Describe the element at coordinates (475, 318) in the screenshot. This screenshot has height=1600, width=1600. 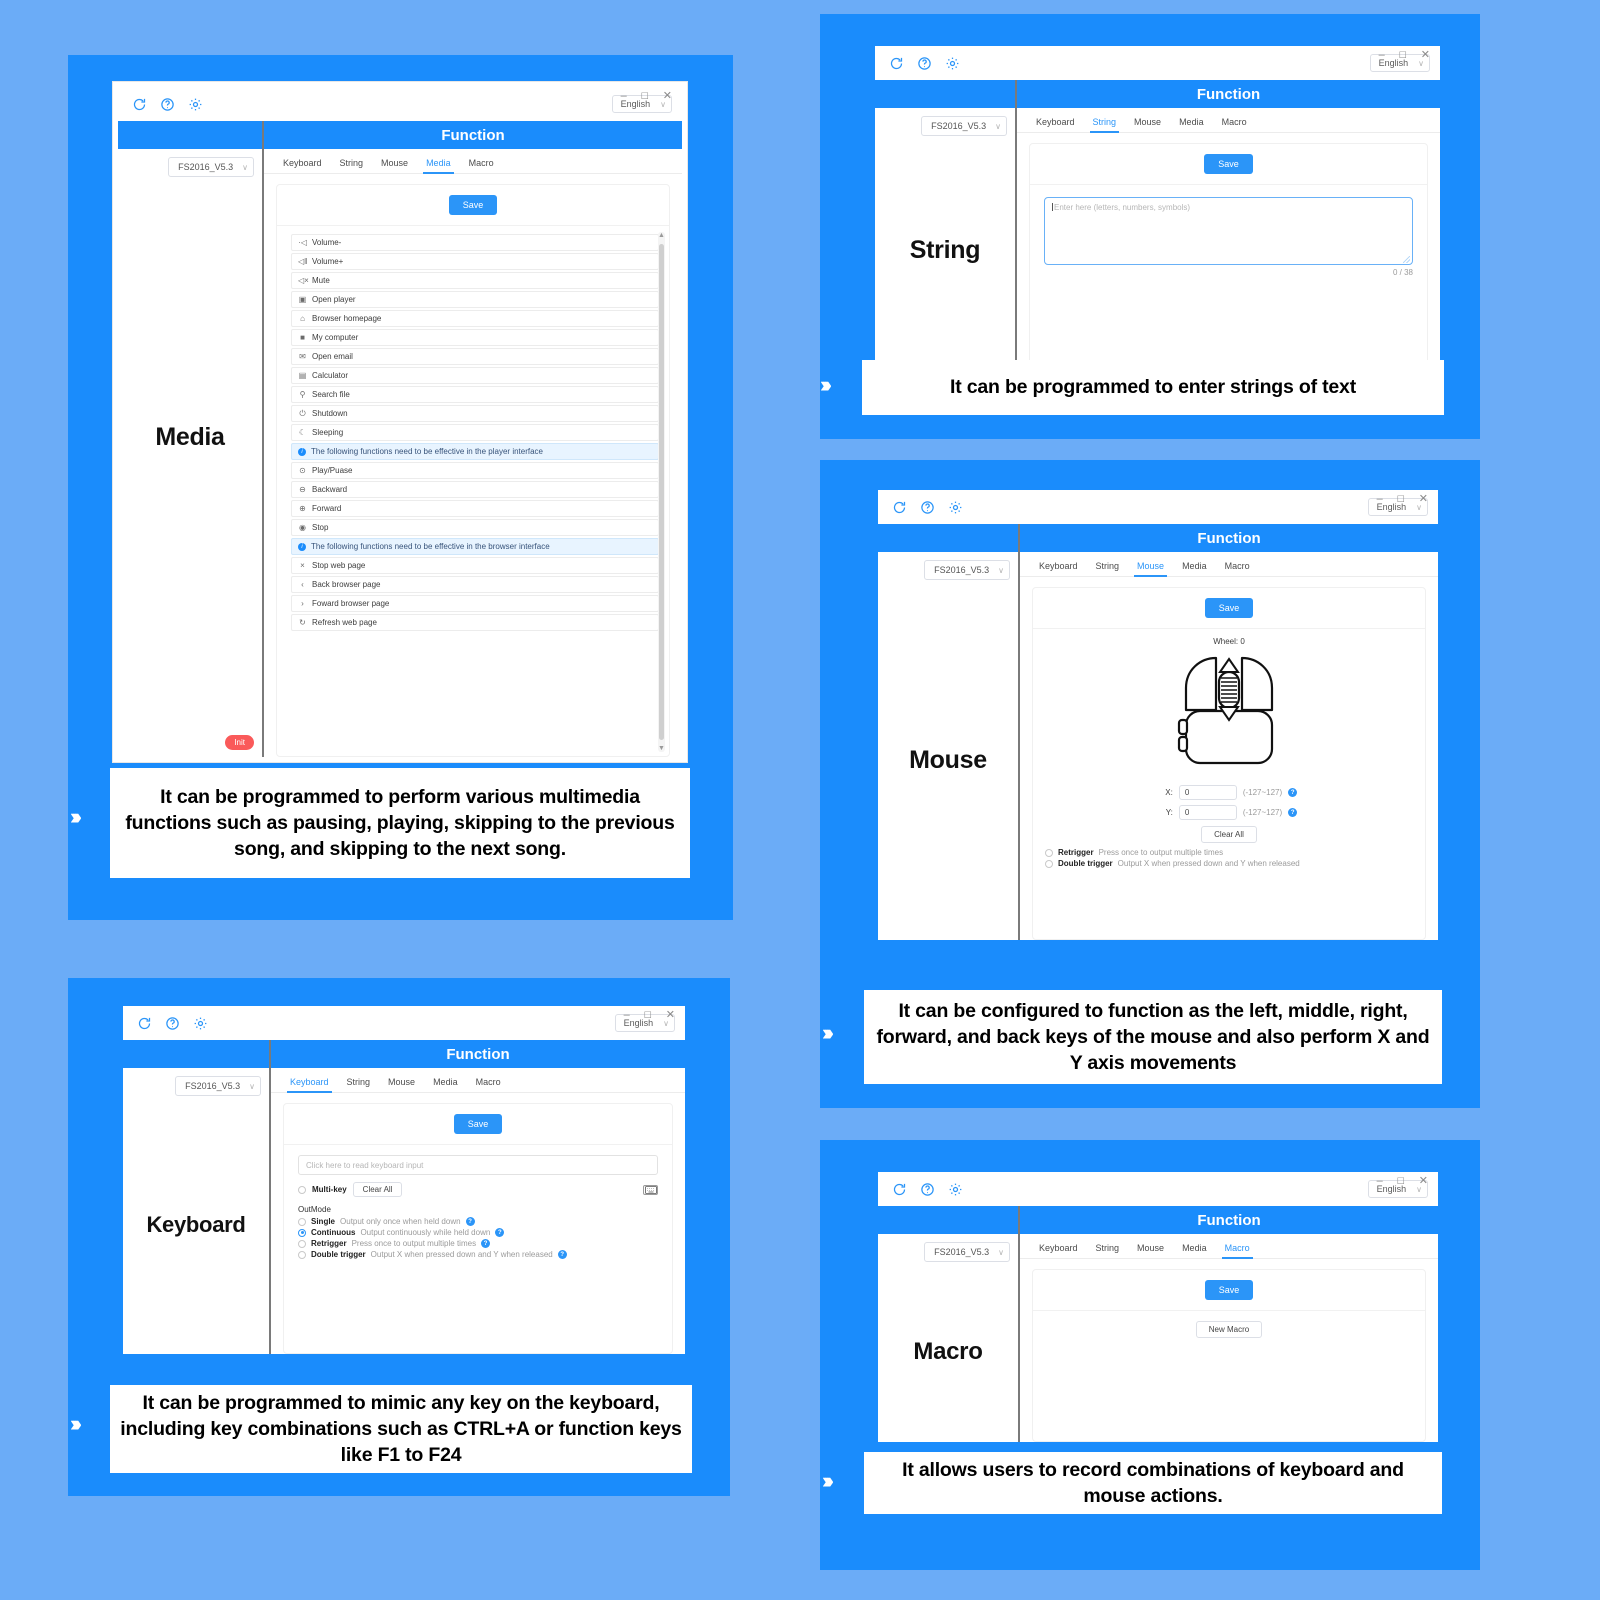
I see `media-list-item: ⌂ Browser homepage` at that location.